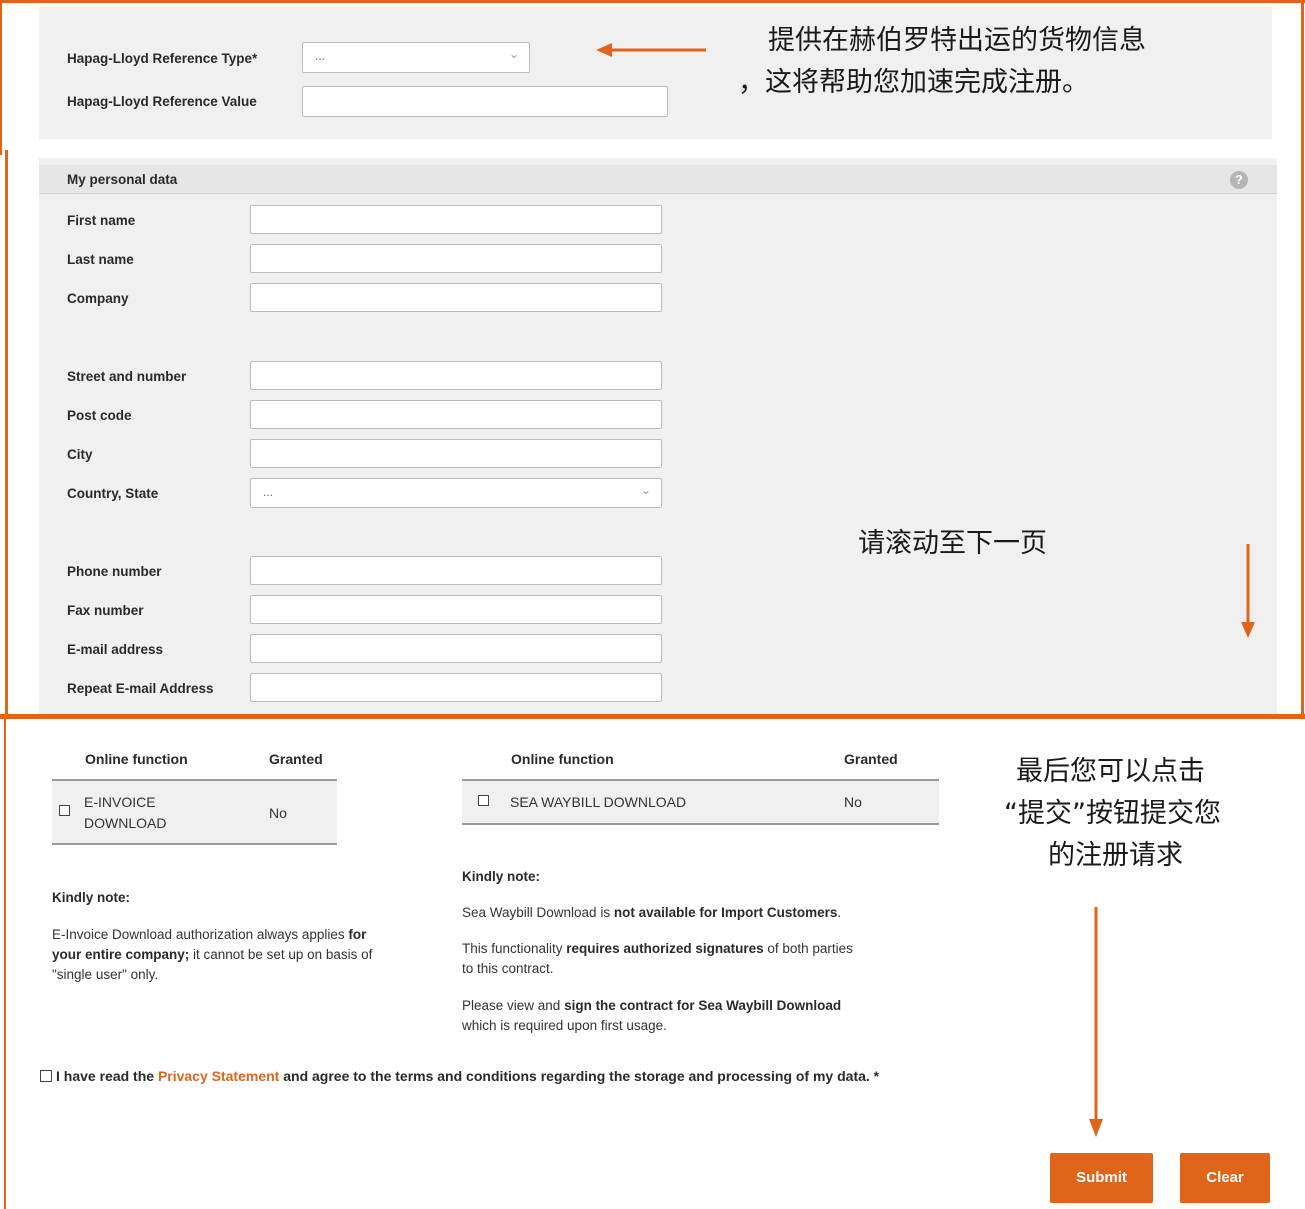 The height and width of the screenshot is (1209, 1305). Describe the element at coordinates (416, 57) in the screenshot. I see `reference-type-select: ... ⌄` at that location.